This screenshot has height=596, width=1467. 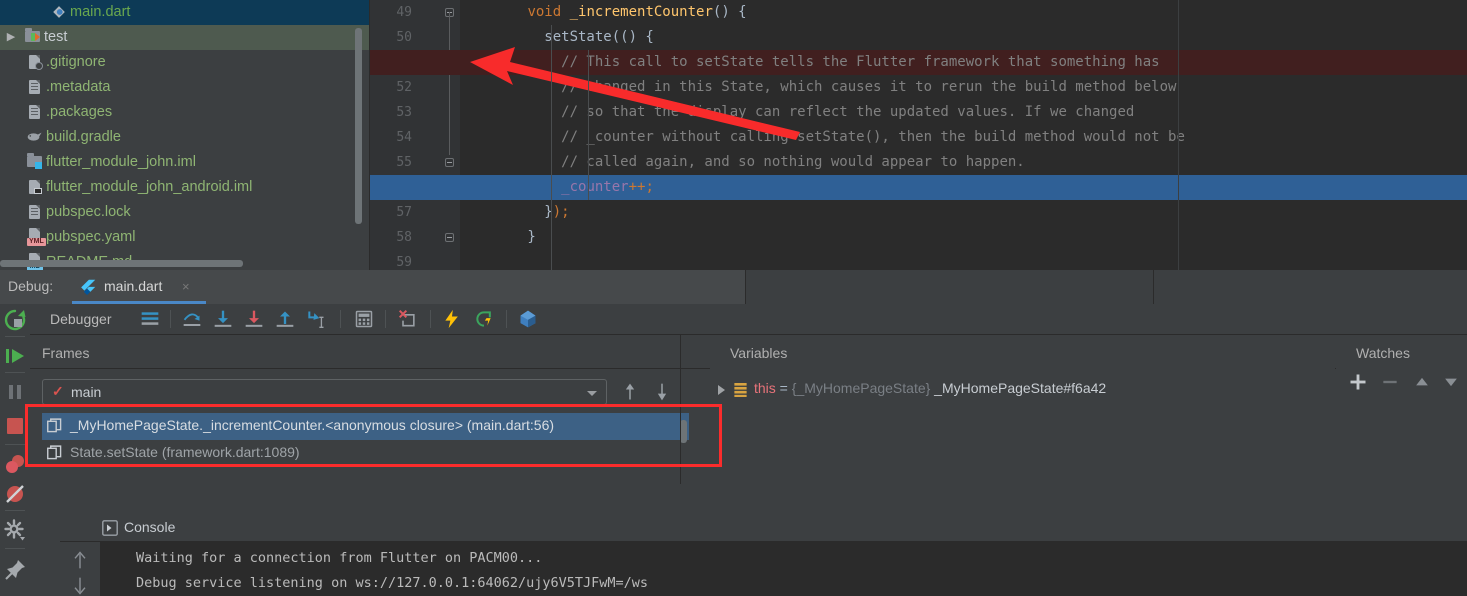 What do you see at coordinates (35, 187) in the screenshot?
I see `module-android-file-icon` at bounding box center [35, 187].